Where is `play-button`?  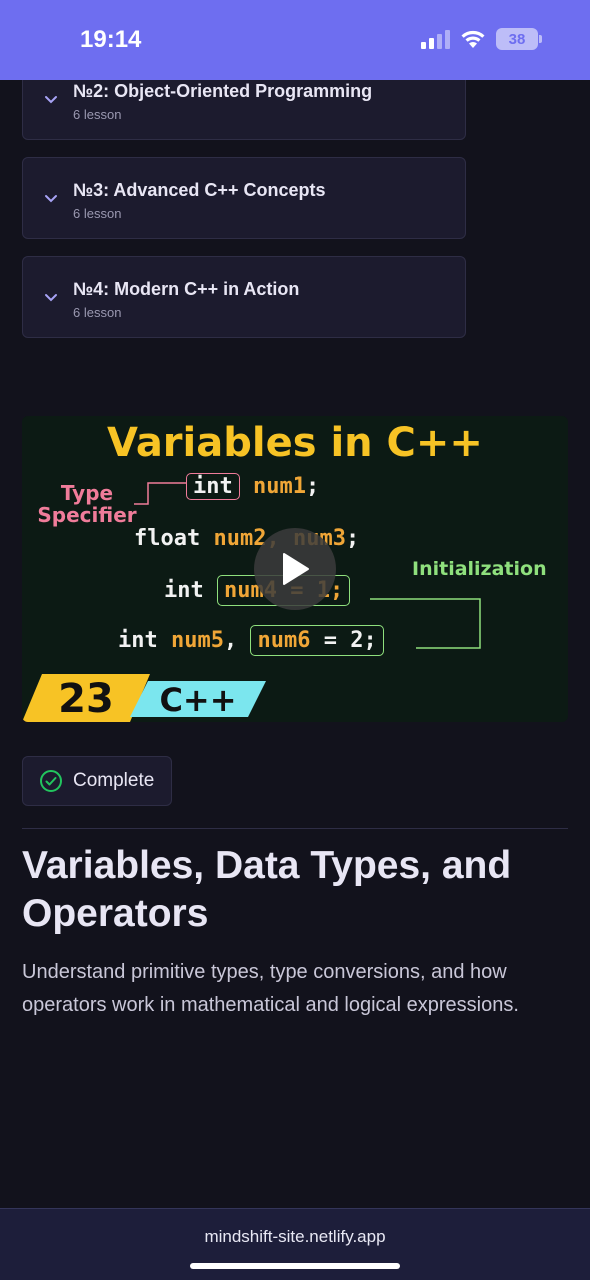 play-button is located at coordinates (295, 569).